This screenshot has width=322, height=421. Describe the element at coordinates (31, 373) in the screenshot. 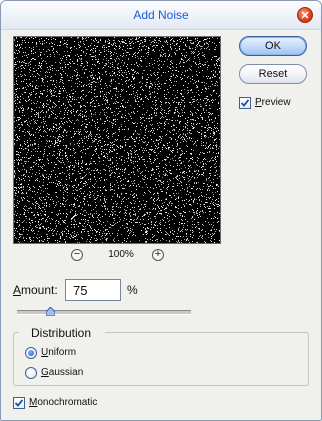

I see `gaussian-radio` at that location.